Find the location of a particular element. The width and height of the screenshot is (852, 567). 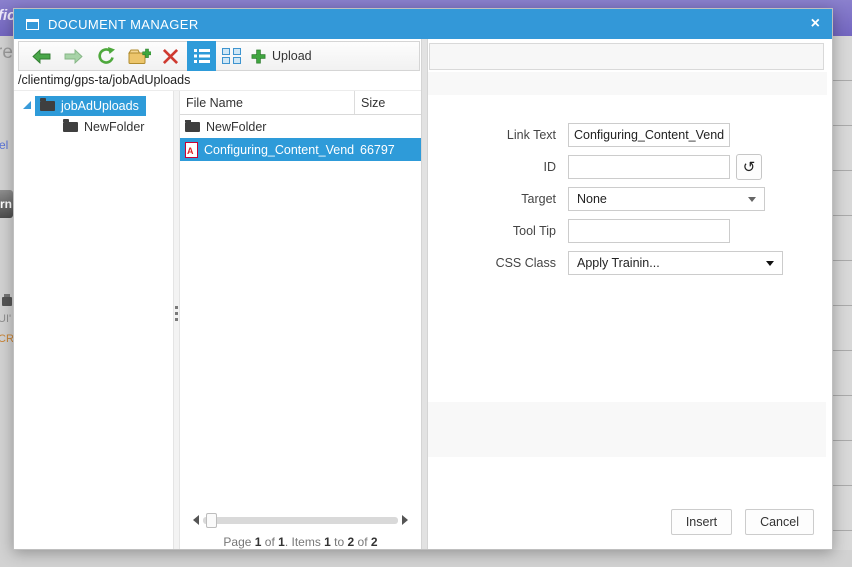

tree-expand-icon is located at coordinates (27, 105).